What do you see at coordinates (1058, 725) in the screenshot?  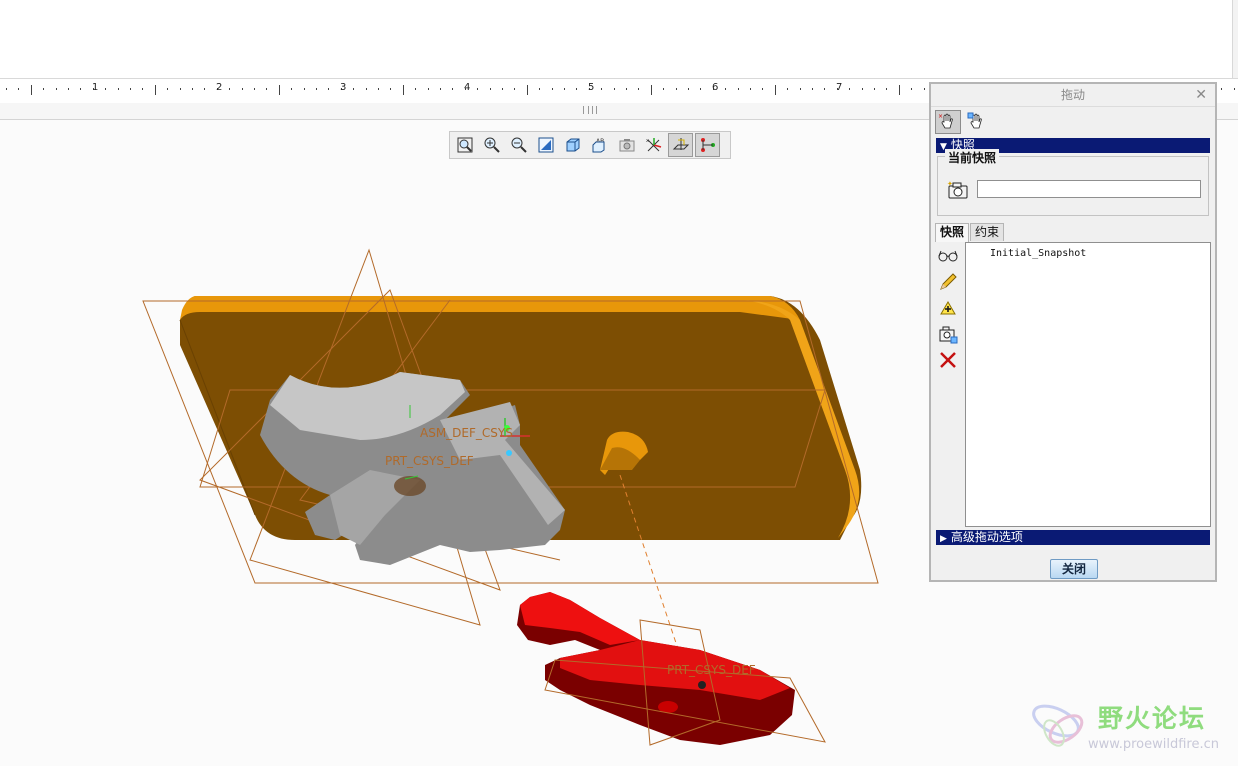 I see `watermark-logo-icon` at bounding box center [1058, 725].